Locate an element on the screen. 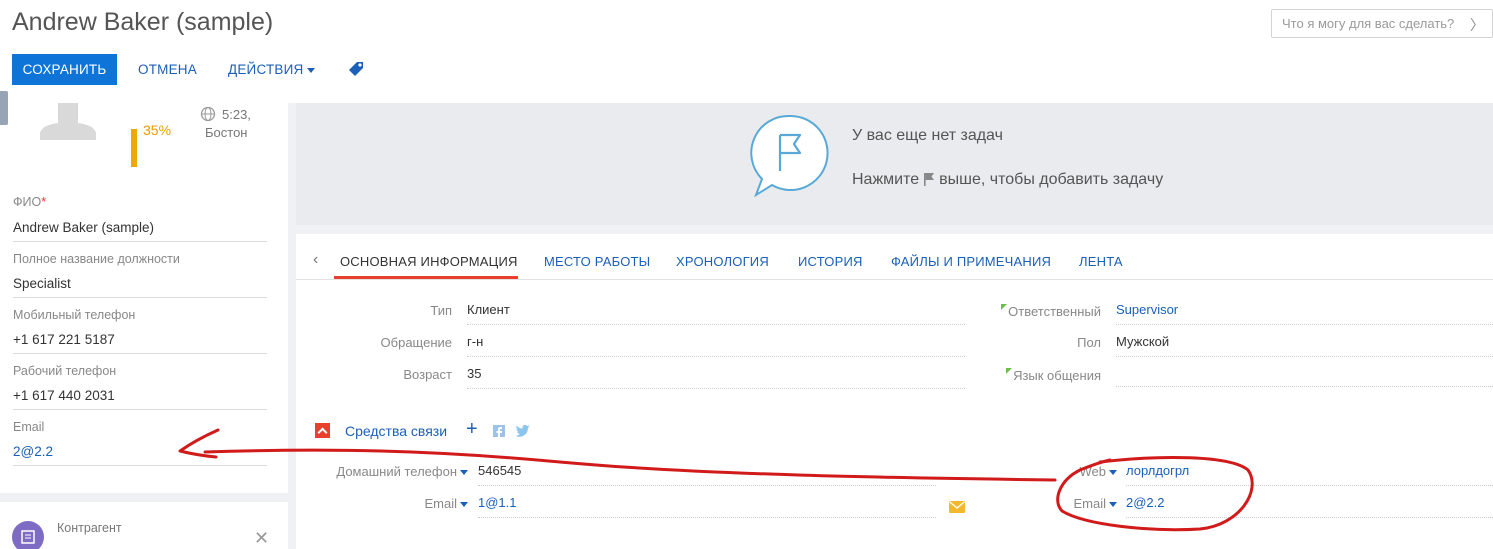 The height and width of the screenshot is (549, 1493). language-field is located at coordinates (1304, 376).